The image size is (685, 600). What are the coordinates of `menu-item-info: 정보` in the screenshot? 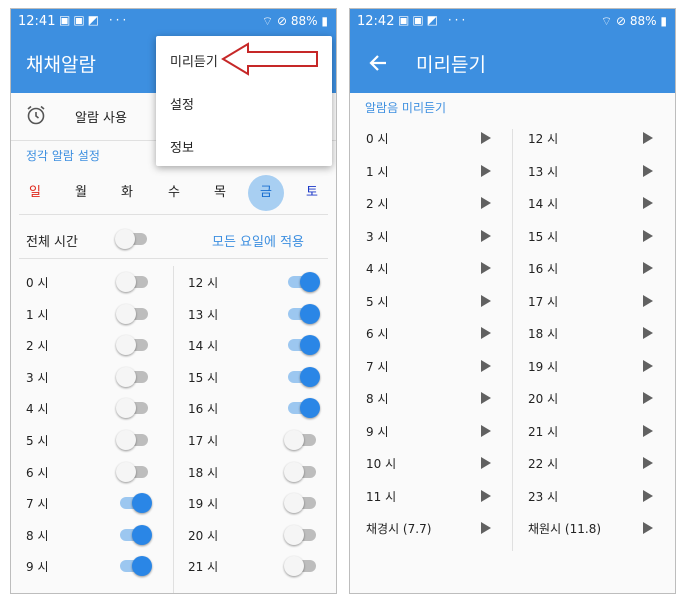 It's located at (182, 146).